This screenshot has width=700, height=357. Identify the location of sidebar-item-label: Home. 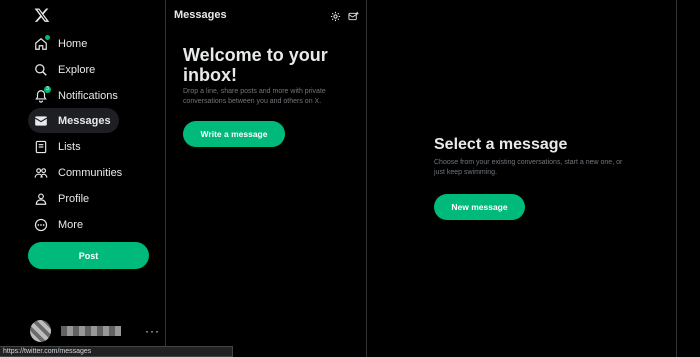
(73, 43).